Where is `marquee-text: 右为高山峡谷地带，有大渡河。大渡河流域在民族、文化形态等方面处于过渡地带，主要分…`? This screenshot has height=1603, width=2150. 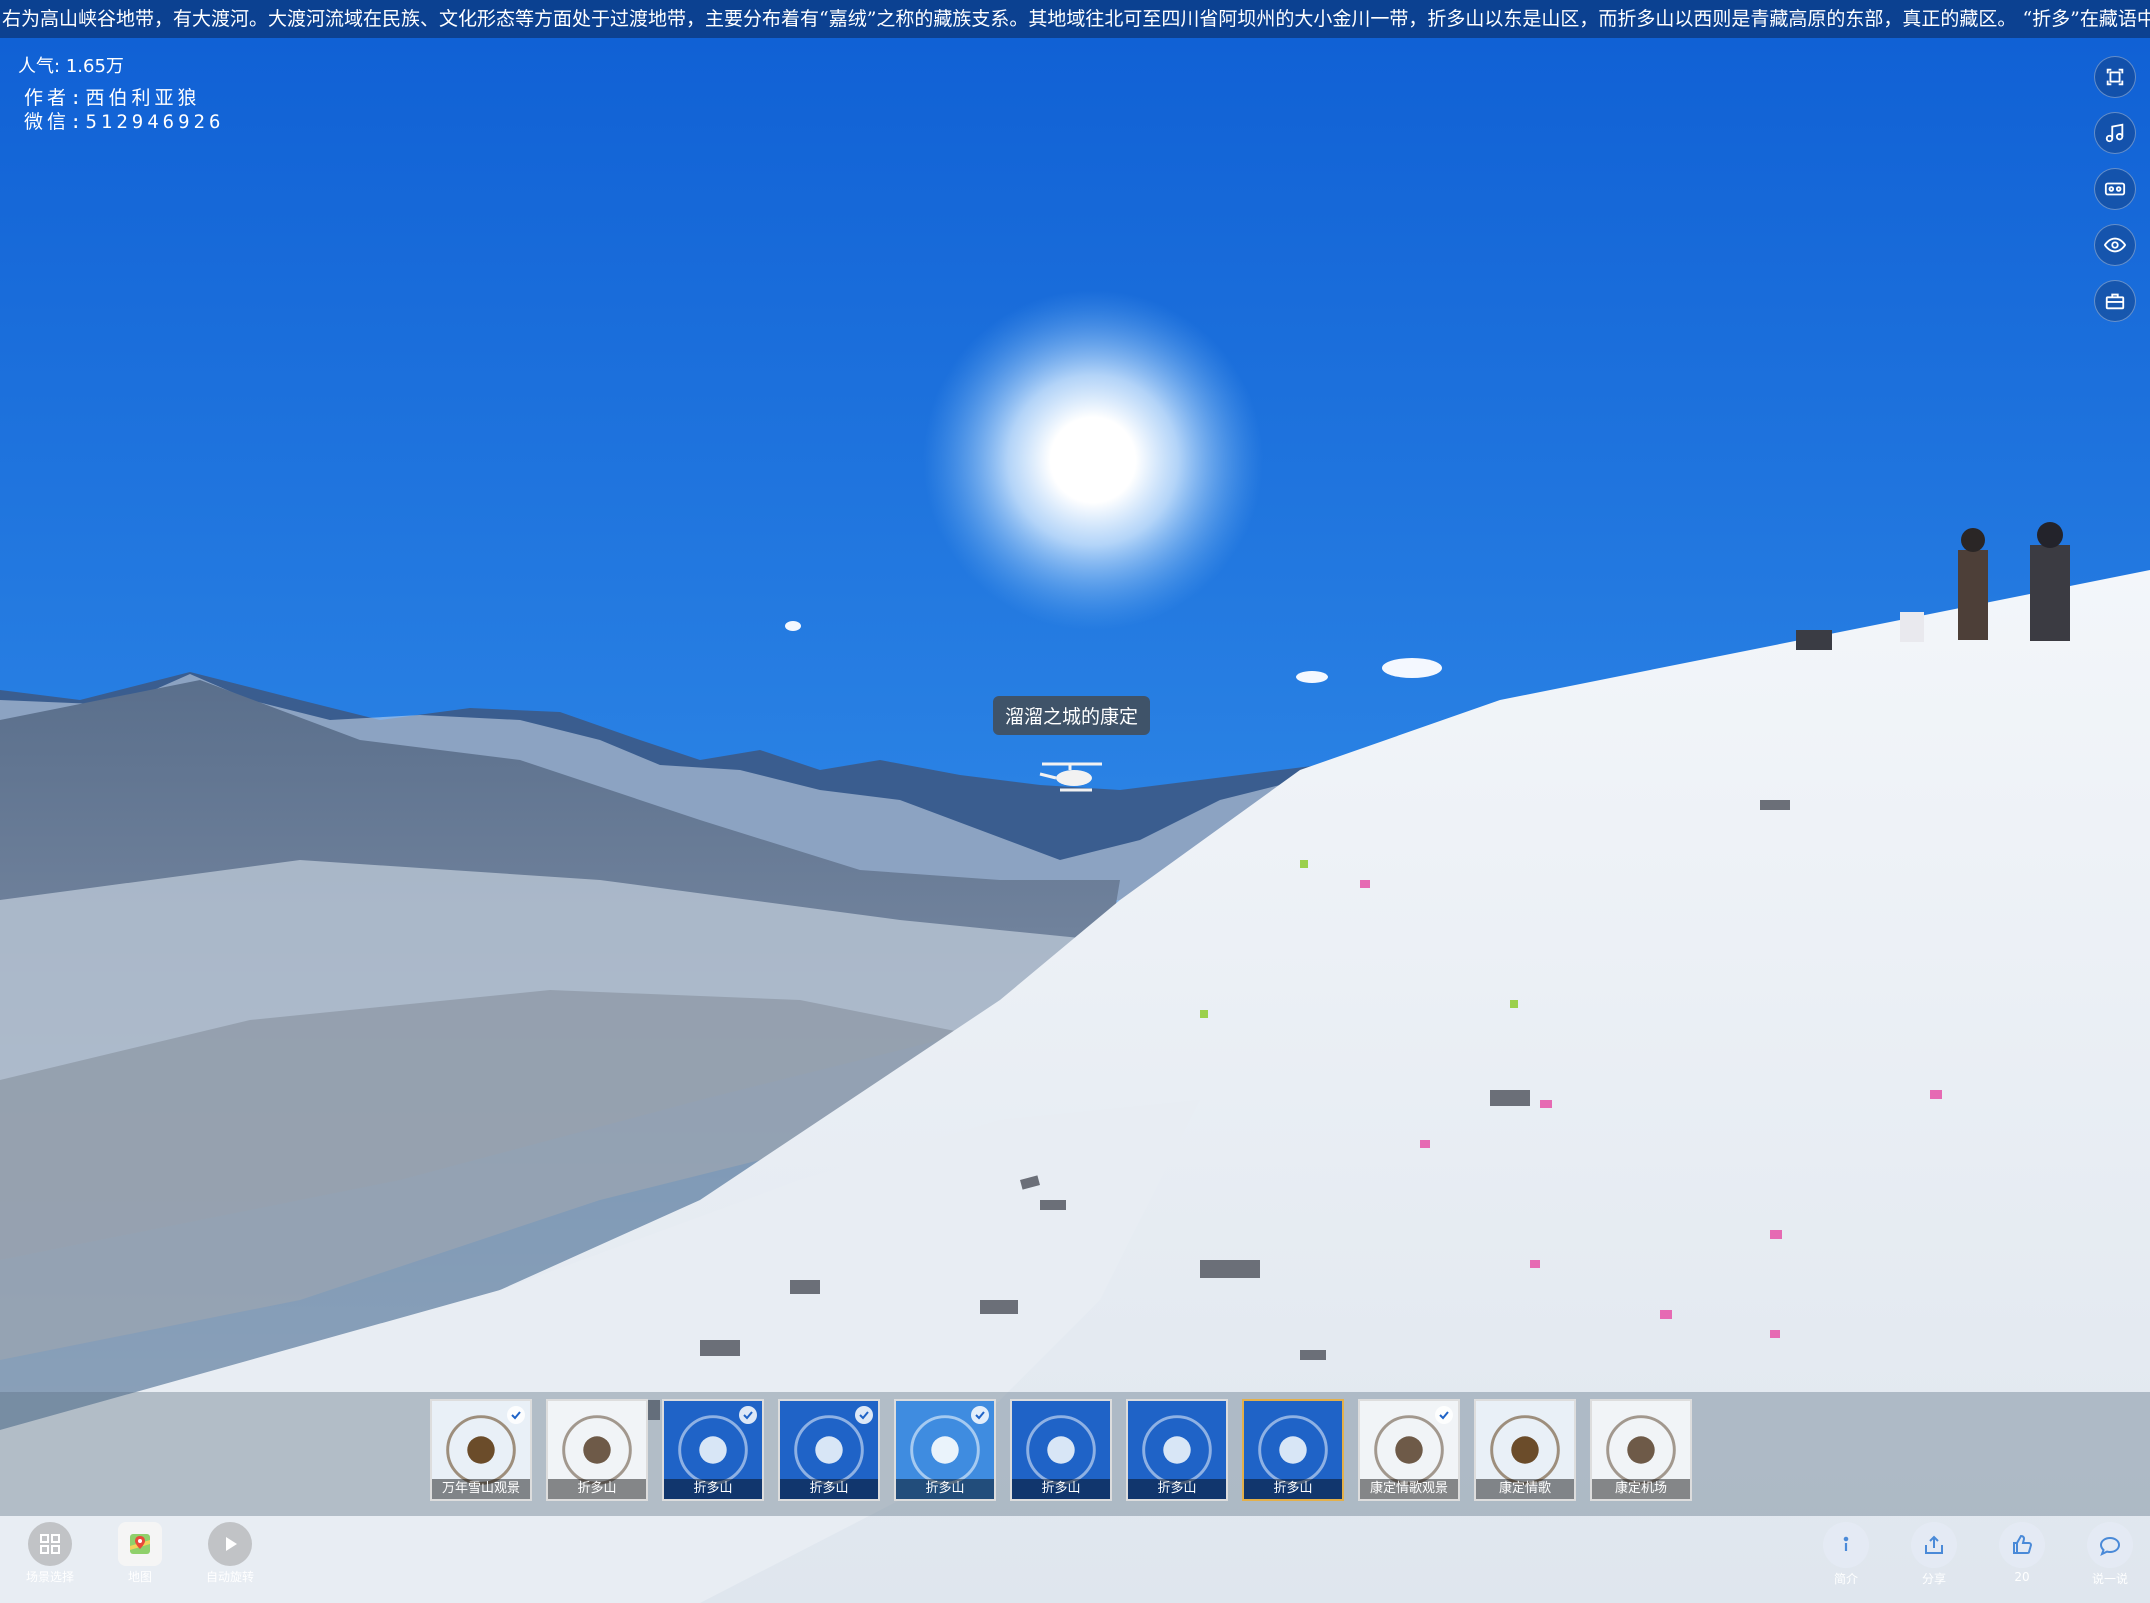
marquee-text: 右为高山峡谷地带，有大渡河。大渡河流域在民族、文化形态等方面处于过渡地带，主要分… is located at coordinates (1076, 19).